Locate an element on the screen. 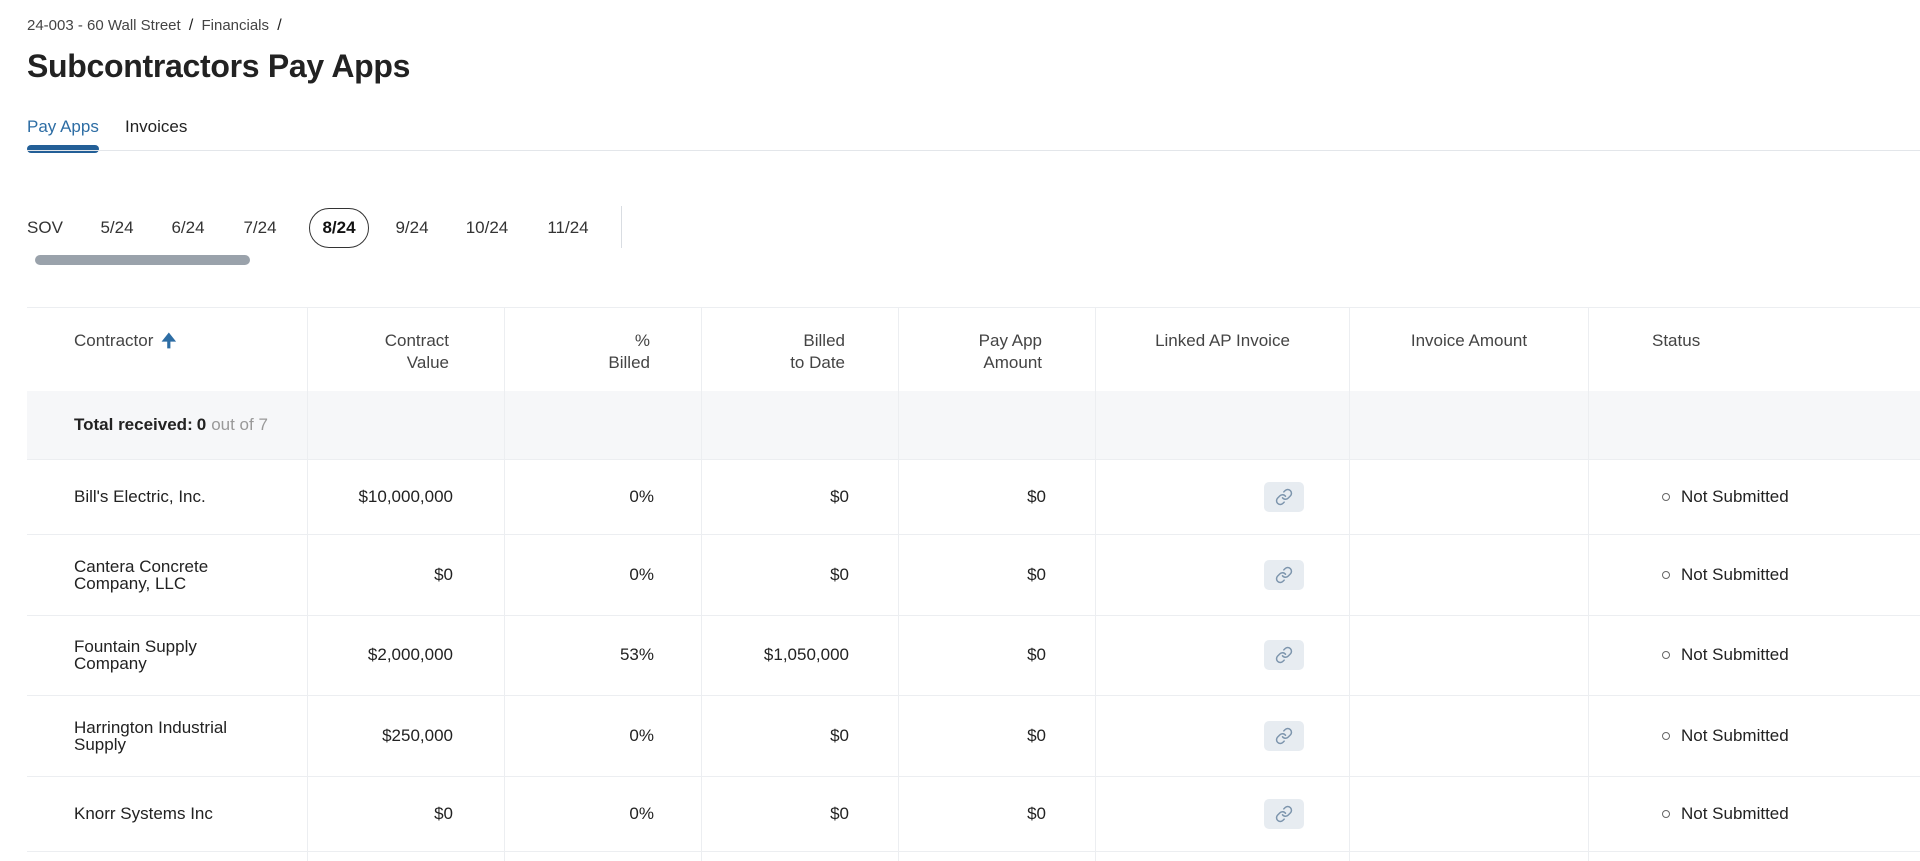 Image resolution: width=1920 pixels, height=861 pixels. header-percent-billed-line2: Billed is located at coordinates (629, 362).